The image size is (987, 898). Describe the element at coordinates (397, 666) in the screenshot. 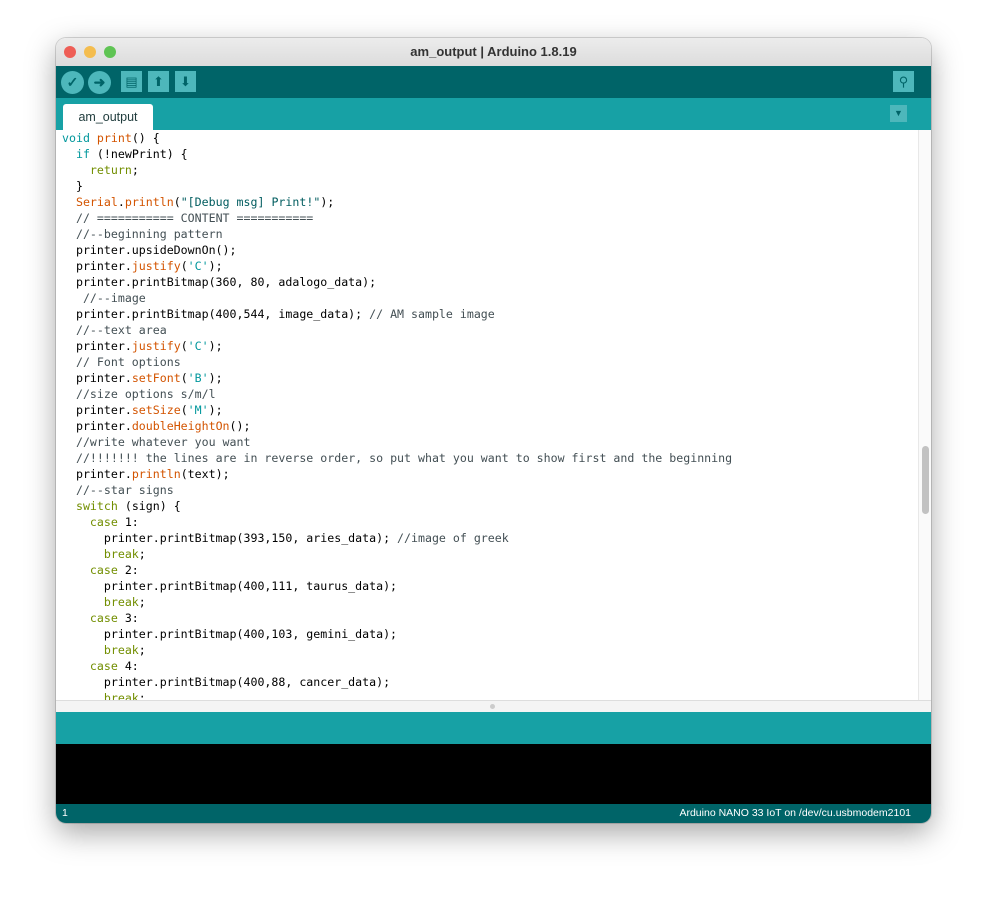

I see `code-line: case 4:` at that location.